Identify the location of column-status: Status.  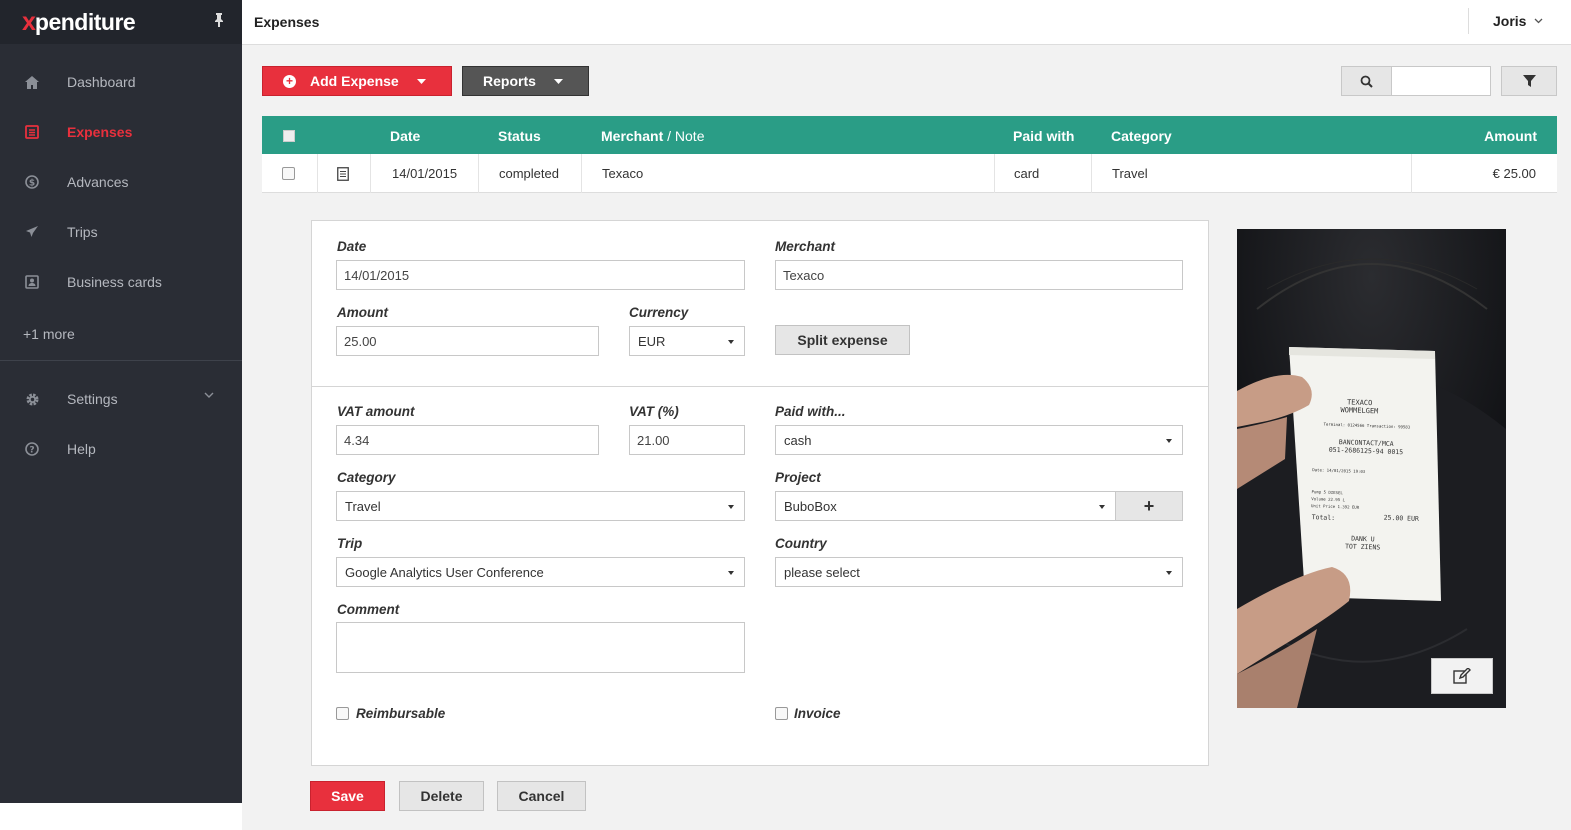
(519, 136).